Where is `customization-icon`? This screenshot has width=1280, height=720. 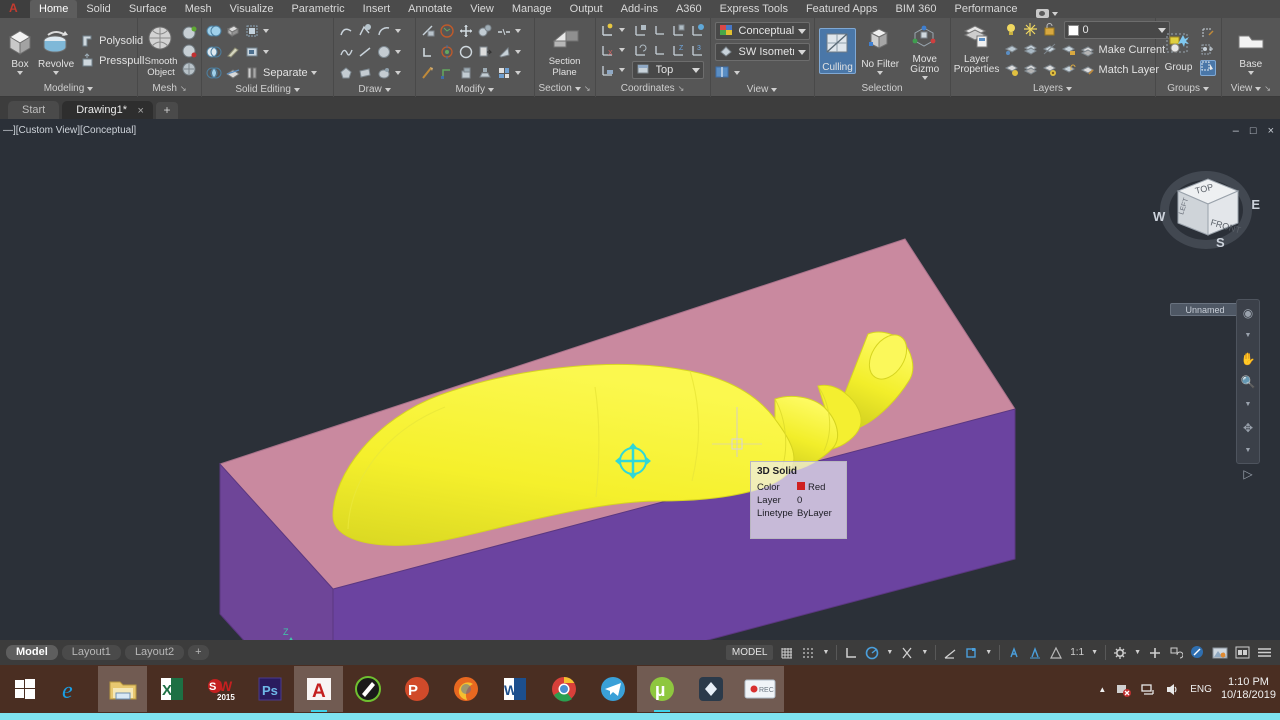
customization-icon is located at coordinates (1264, 652).